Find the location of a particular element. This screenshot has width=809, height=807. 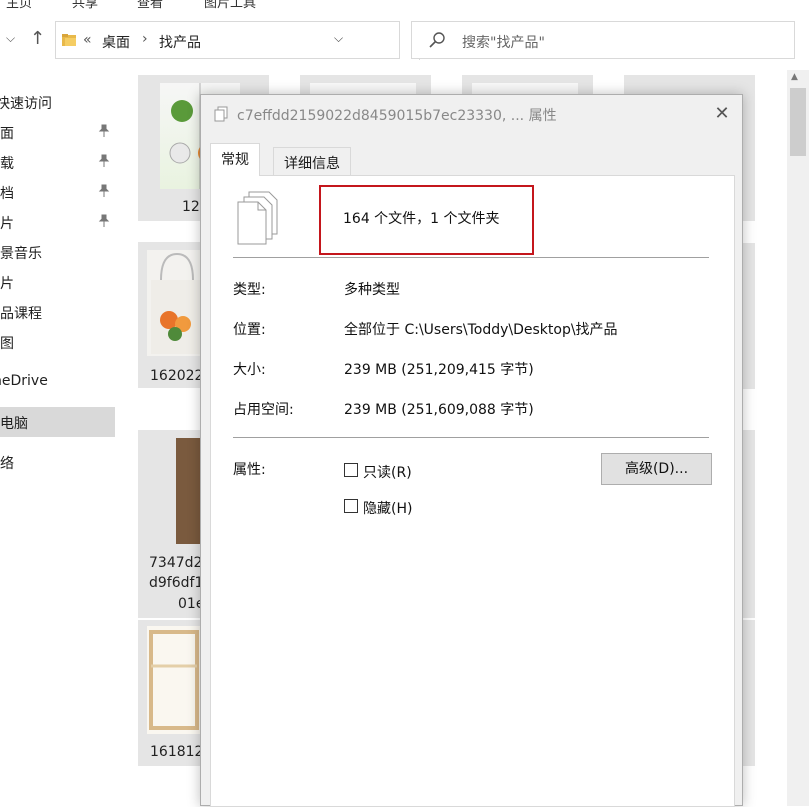

wooden-gate-image is located at coordinates (174, 680).